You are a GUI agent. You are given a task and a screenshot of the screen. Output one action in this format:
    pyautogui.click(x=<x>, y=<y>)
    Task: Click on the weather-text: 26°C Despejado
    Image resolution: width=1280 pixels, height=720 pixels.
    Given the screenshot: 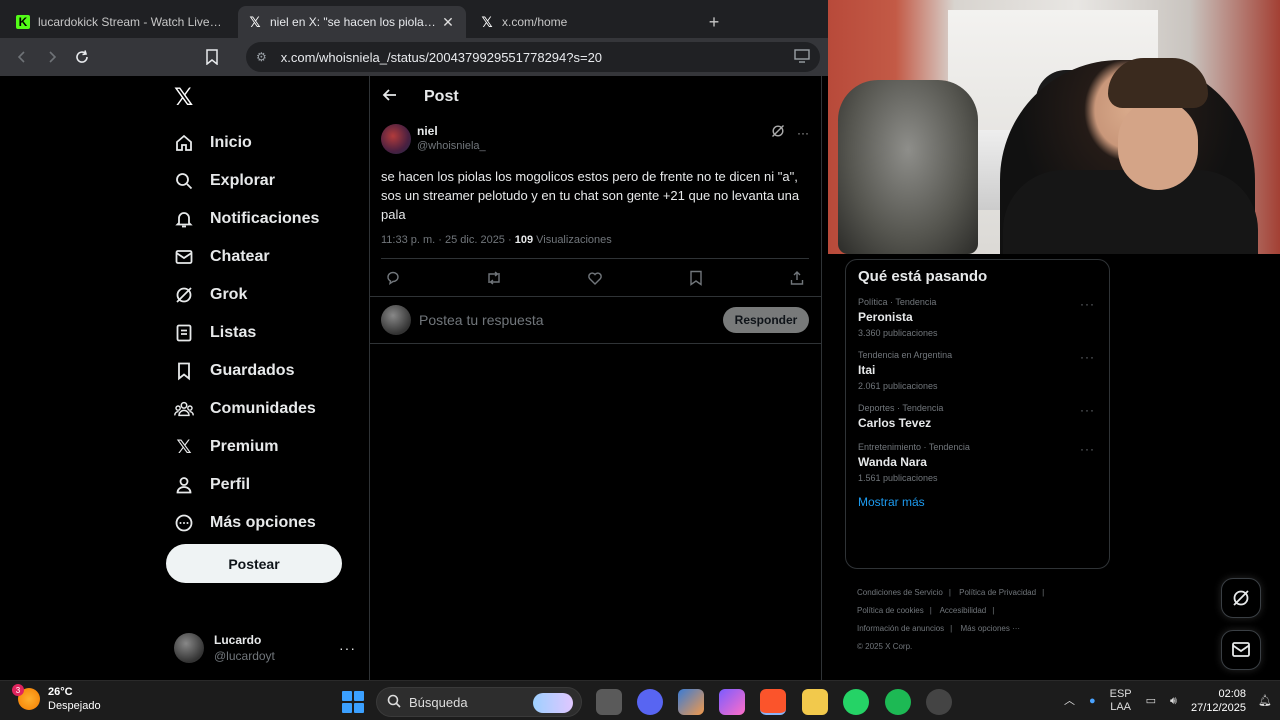 What is the action you would take?
    pyautogui.click(x=74, y=699)
    